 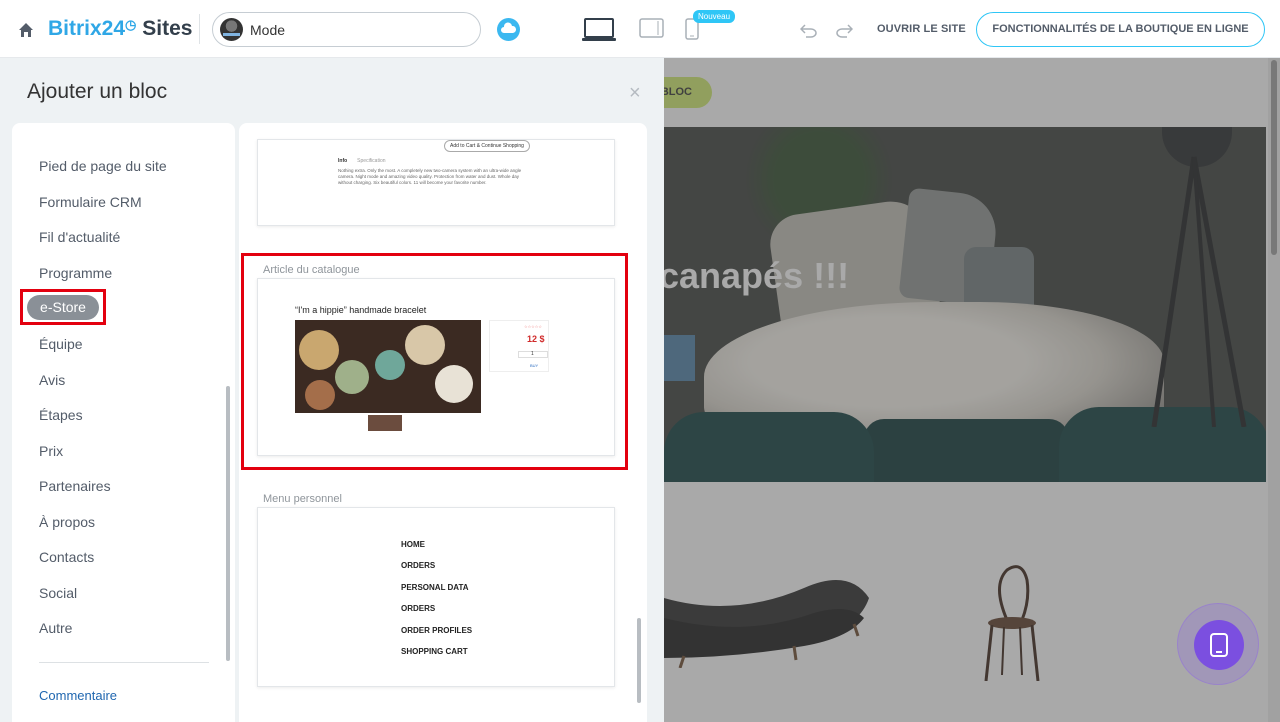 What do you see at coordinates (508, 29) in the screenshot?
I see `cloud-icon` at bounding box center [508, 29].